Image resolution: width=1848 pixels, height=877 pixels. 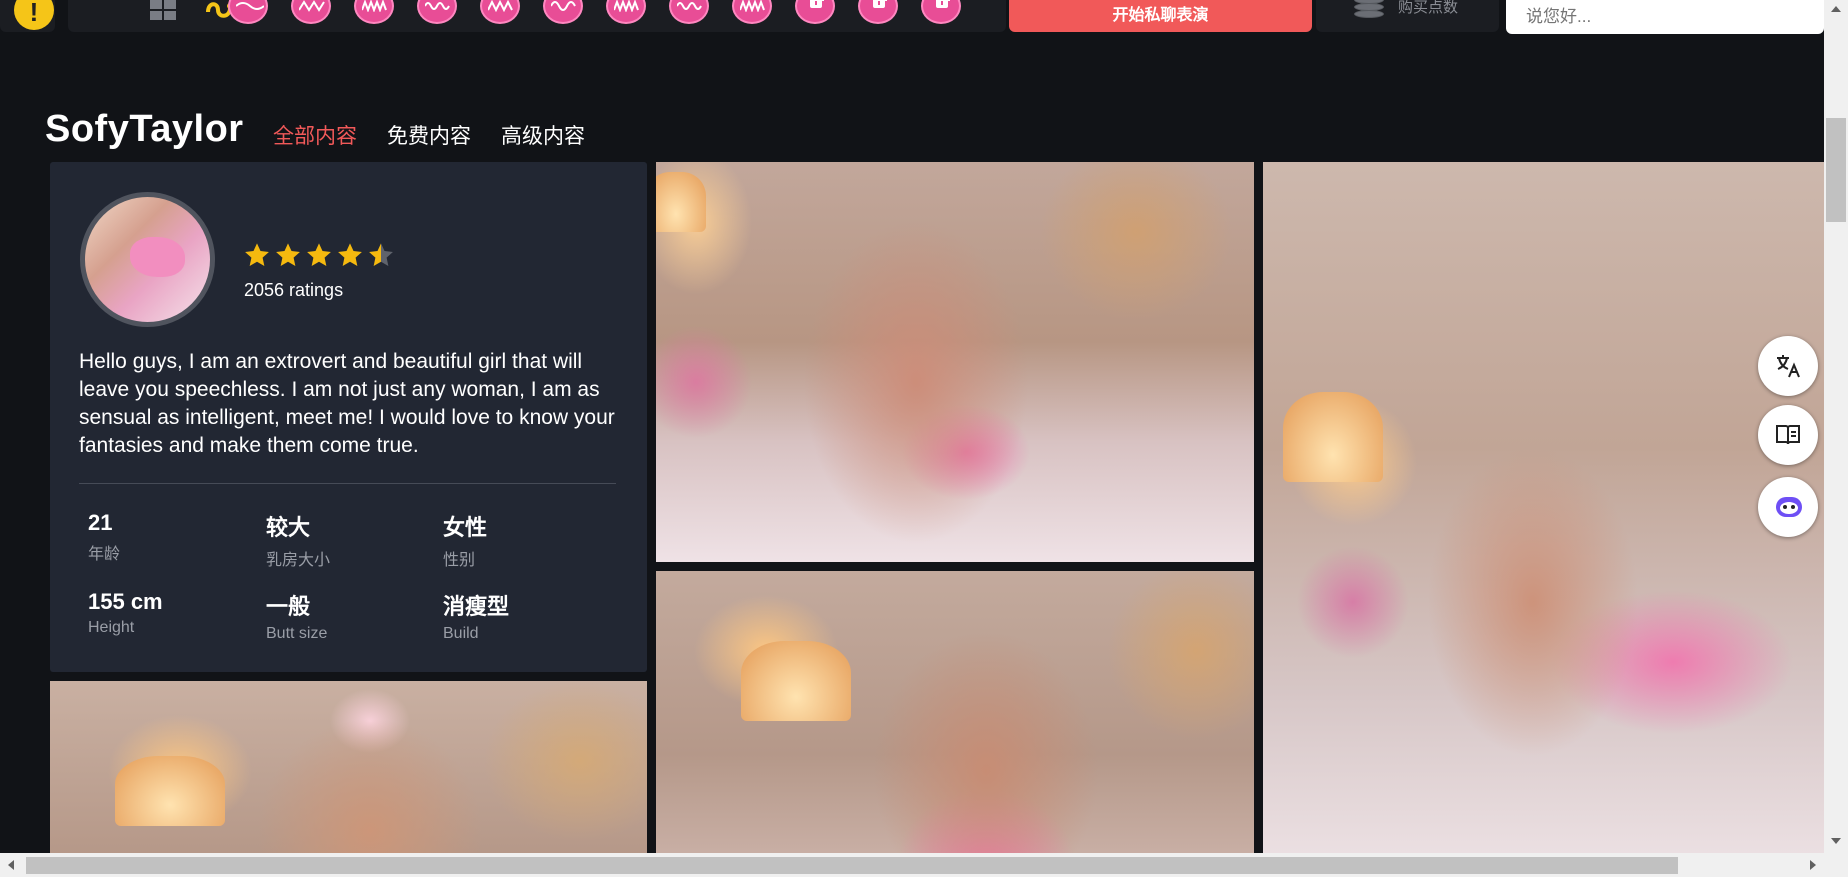 I want to click on stat-value: 155 cm, so click(x=125, y=601).